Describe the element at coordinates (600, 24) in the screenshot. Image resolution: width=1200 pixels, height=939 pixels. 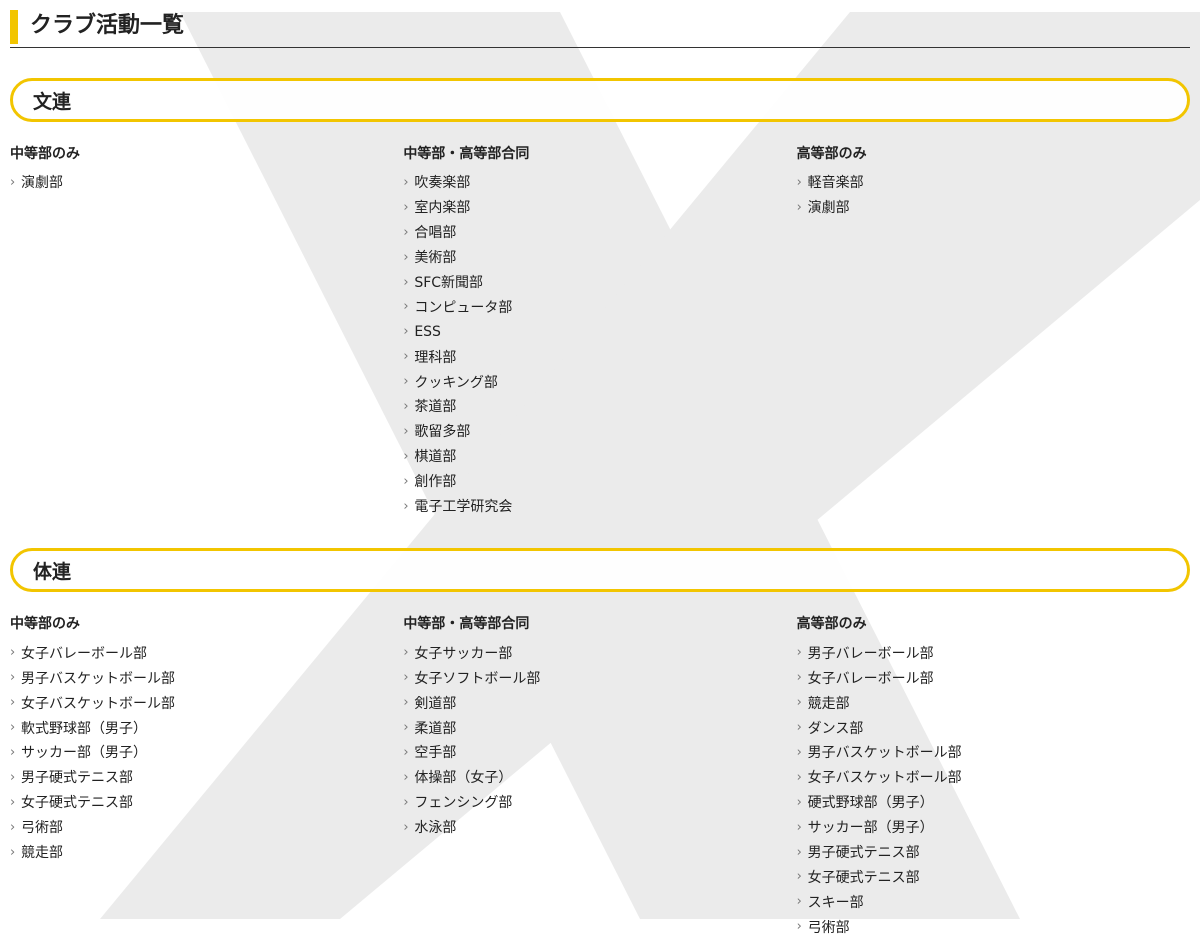
I see `page-header: クラブ活動一覧` at that location.